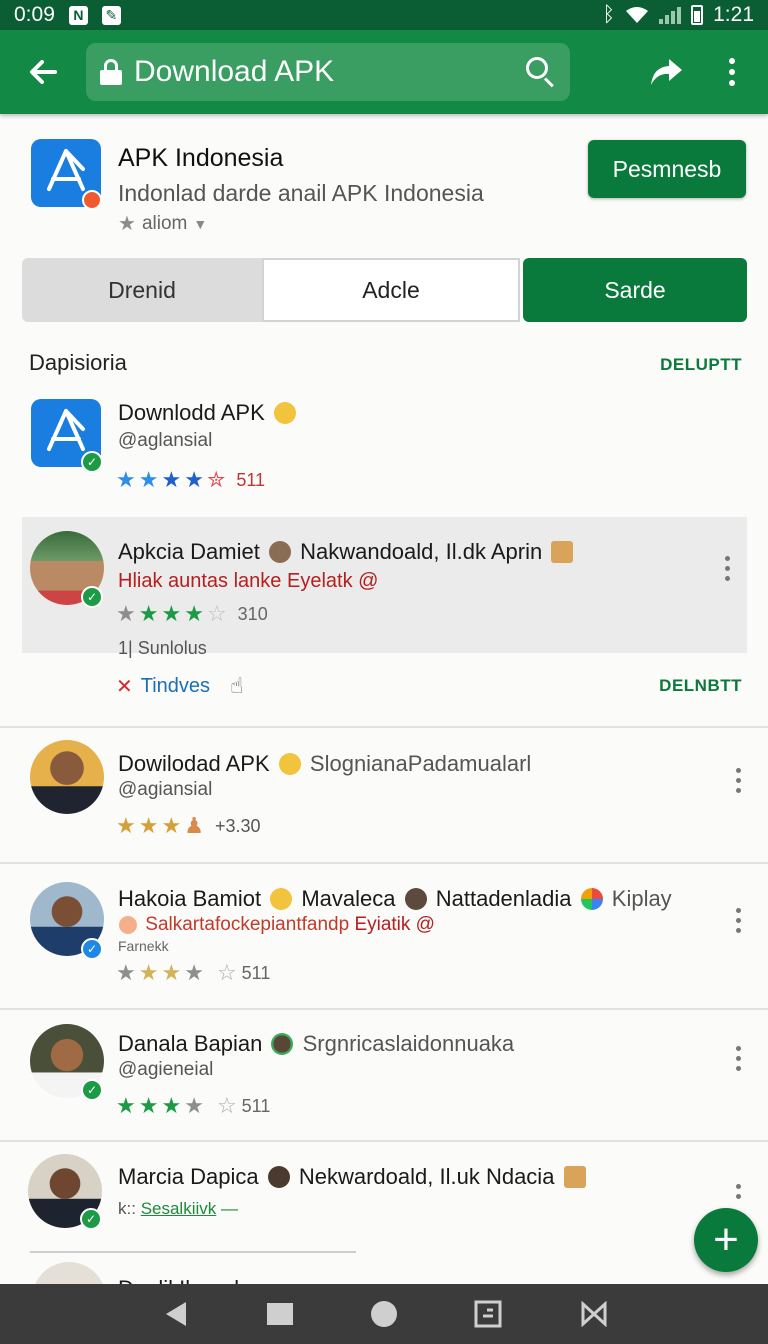 The image size is (768, 1344). Describe the element at coordinates (92, 200) in the screenshot. I see `badge-dot-icon` at that location.